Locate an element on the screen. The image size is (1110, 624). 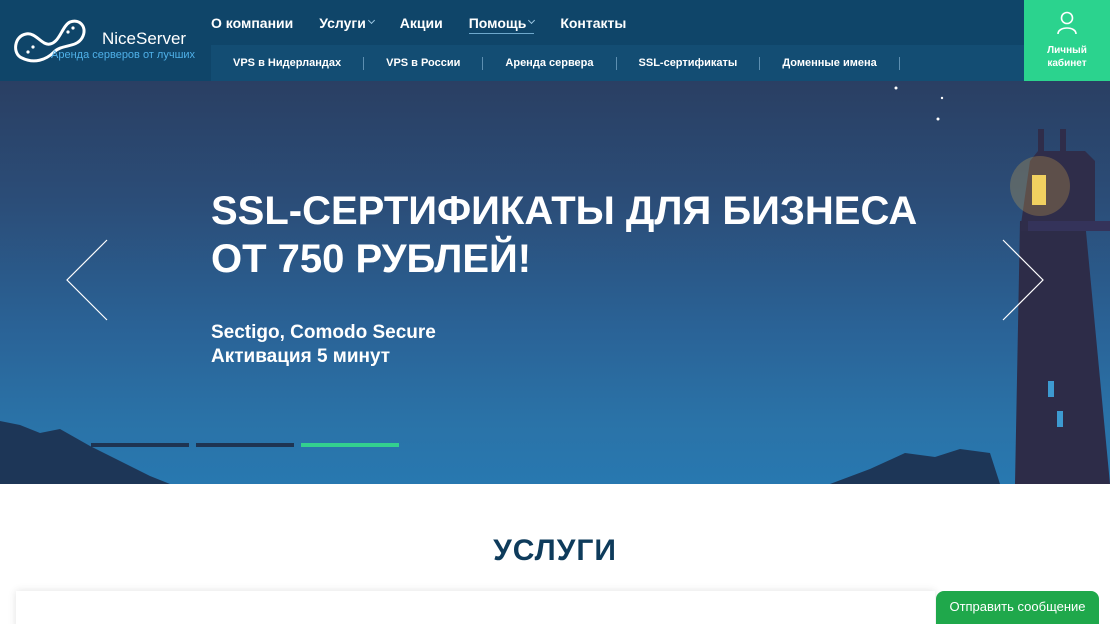
brand-tagline: Аренда серверов от лучших is located at coordinates (123, 55).